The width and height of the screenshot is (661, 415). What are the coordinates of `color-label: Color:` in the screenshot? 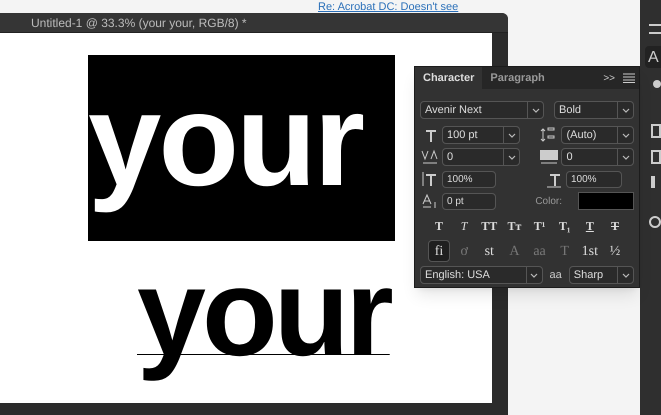 It's located at (548, 201).